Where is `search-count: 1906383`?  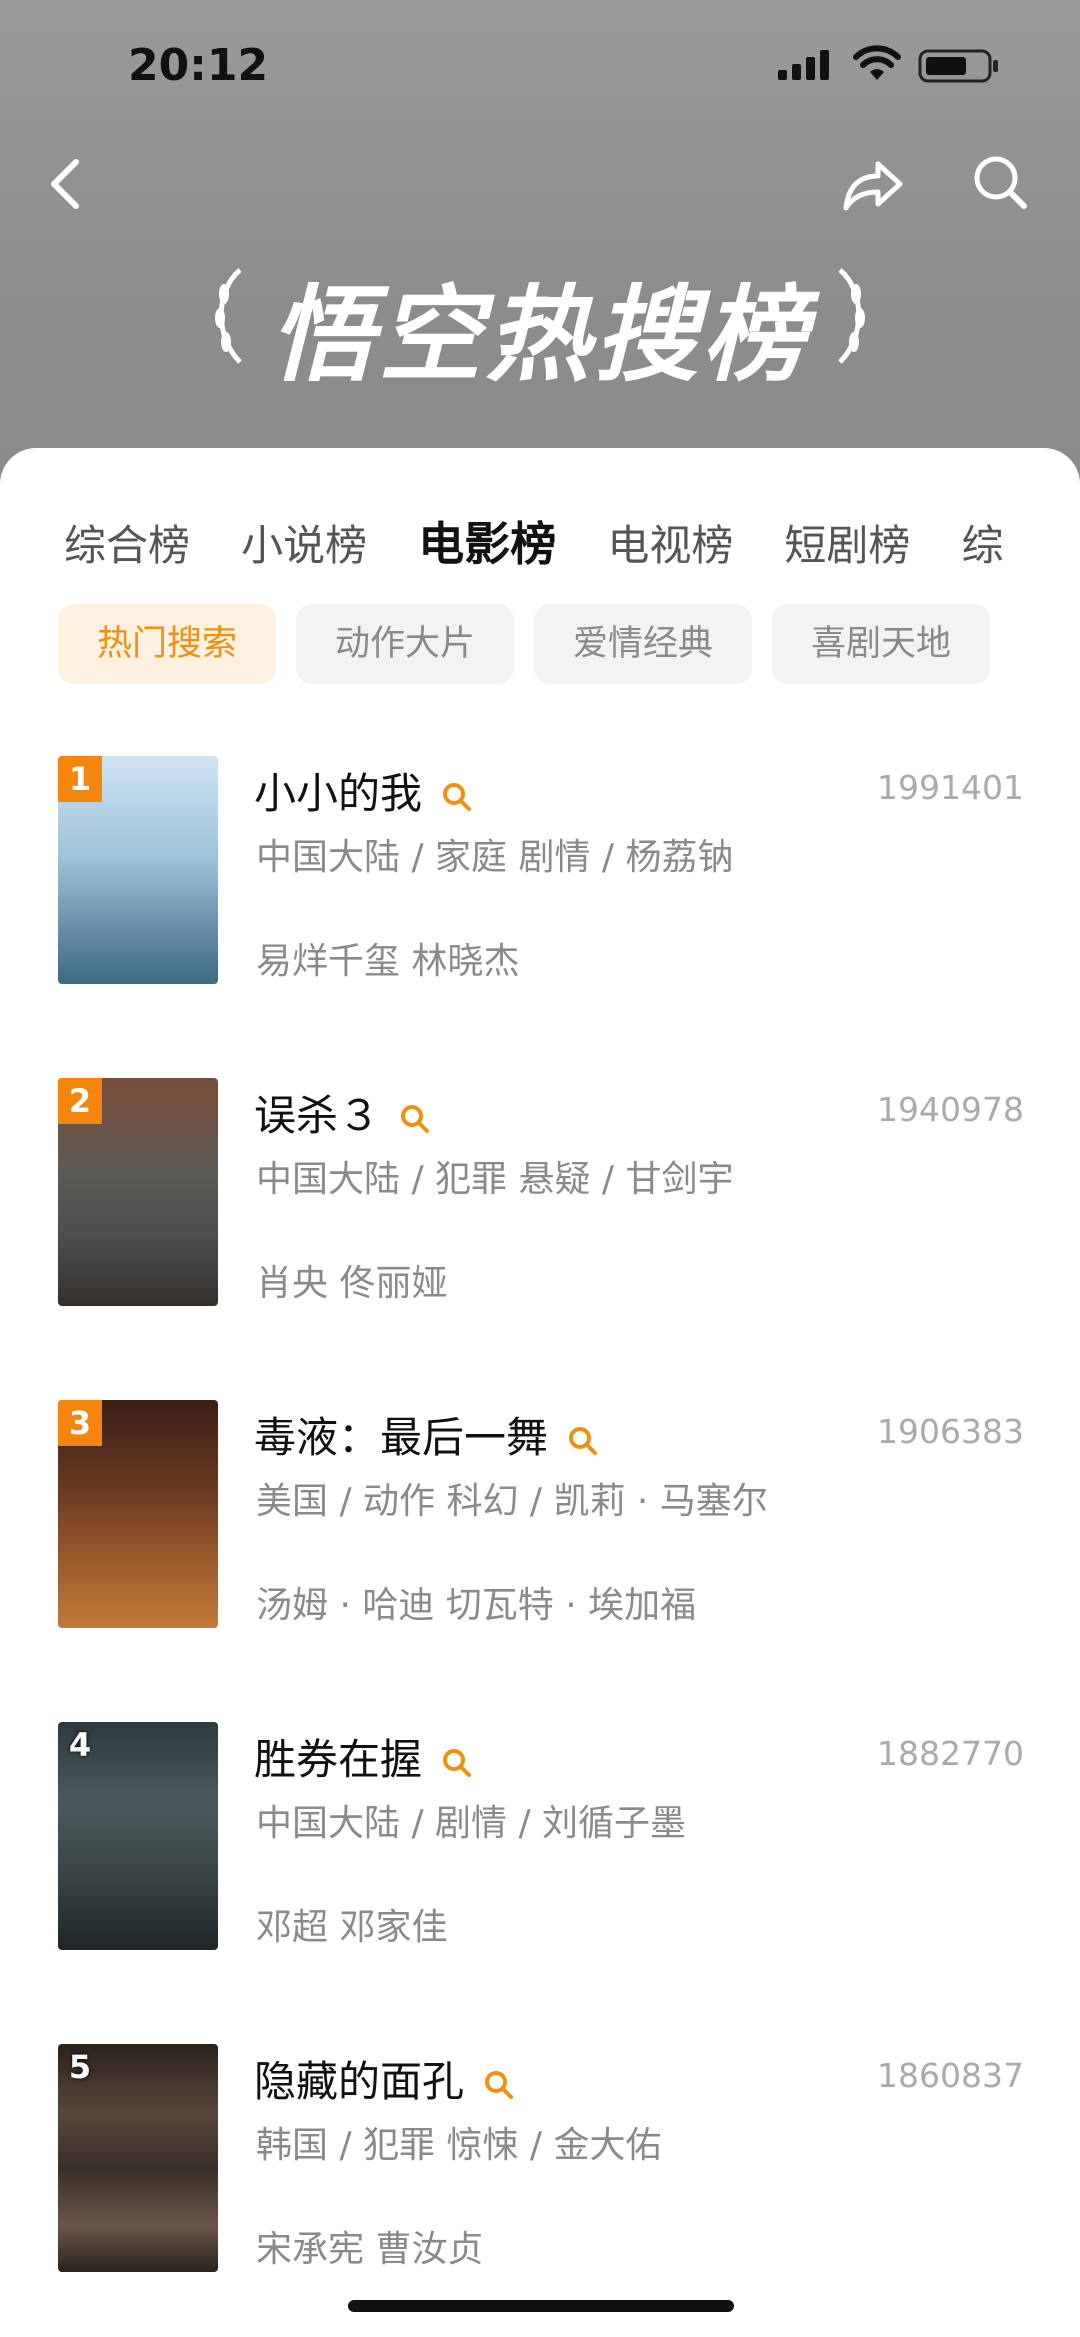 search-count: 1906383 is located at coordinates (950, 1431).